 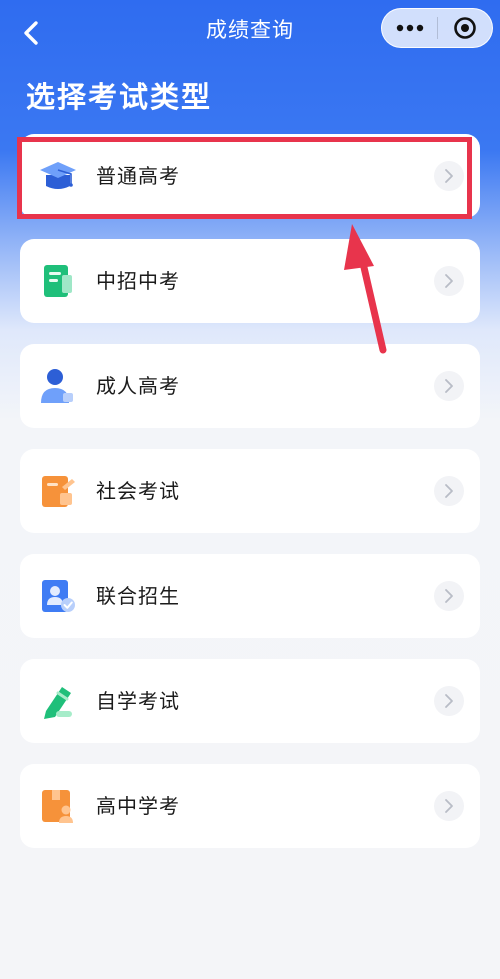 What do you see at coordinates (138, 176) in the screenshot?
I see `exam-type-label: 普通高考` at bounding box center [138, 176].